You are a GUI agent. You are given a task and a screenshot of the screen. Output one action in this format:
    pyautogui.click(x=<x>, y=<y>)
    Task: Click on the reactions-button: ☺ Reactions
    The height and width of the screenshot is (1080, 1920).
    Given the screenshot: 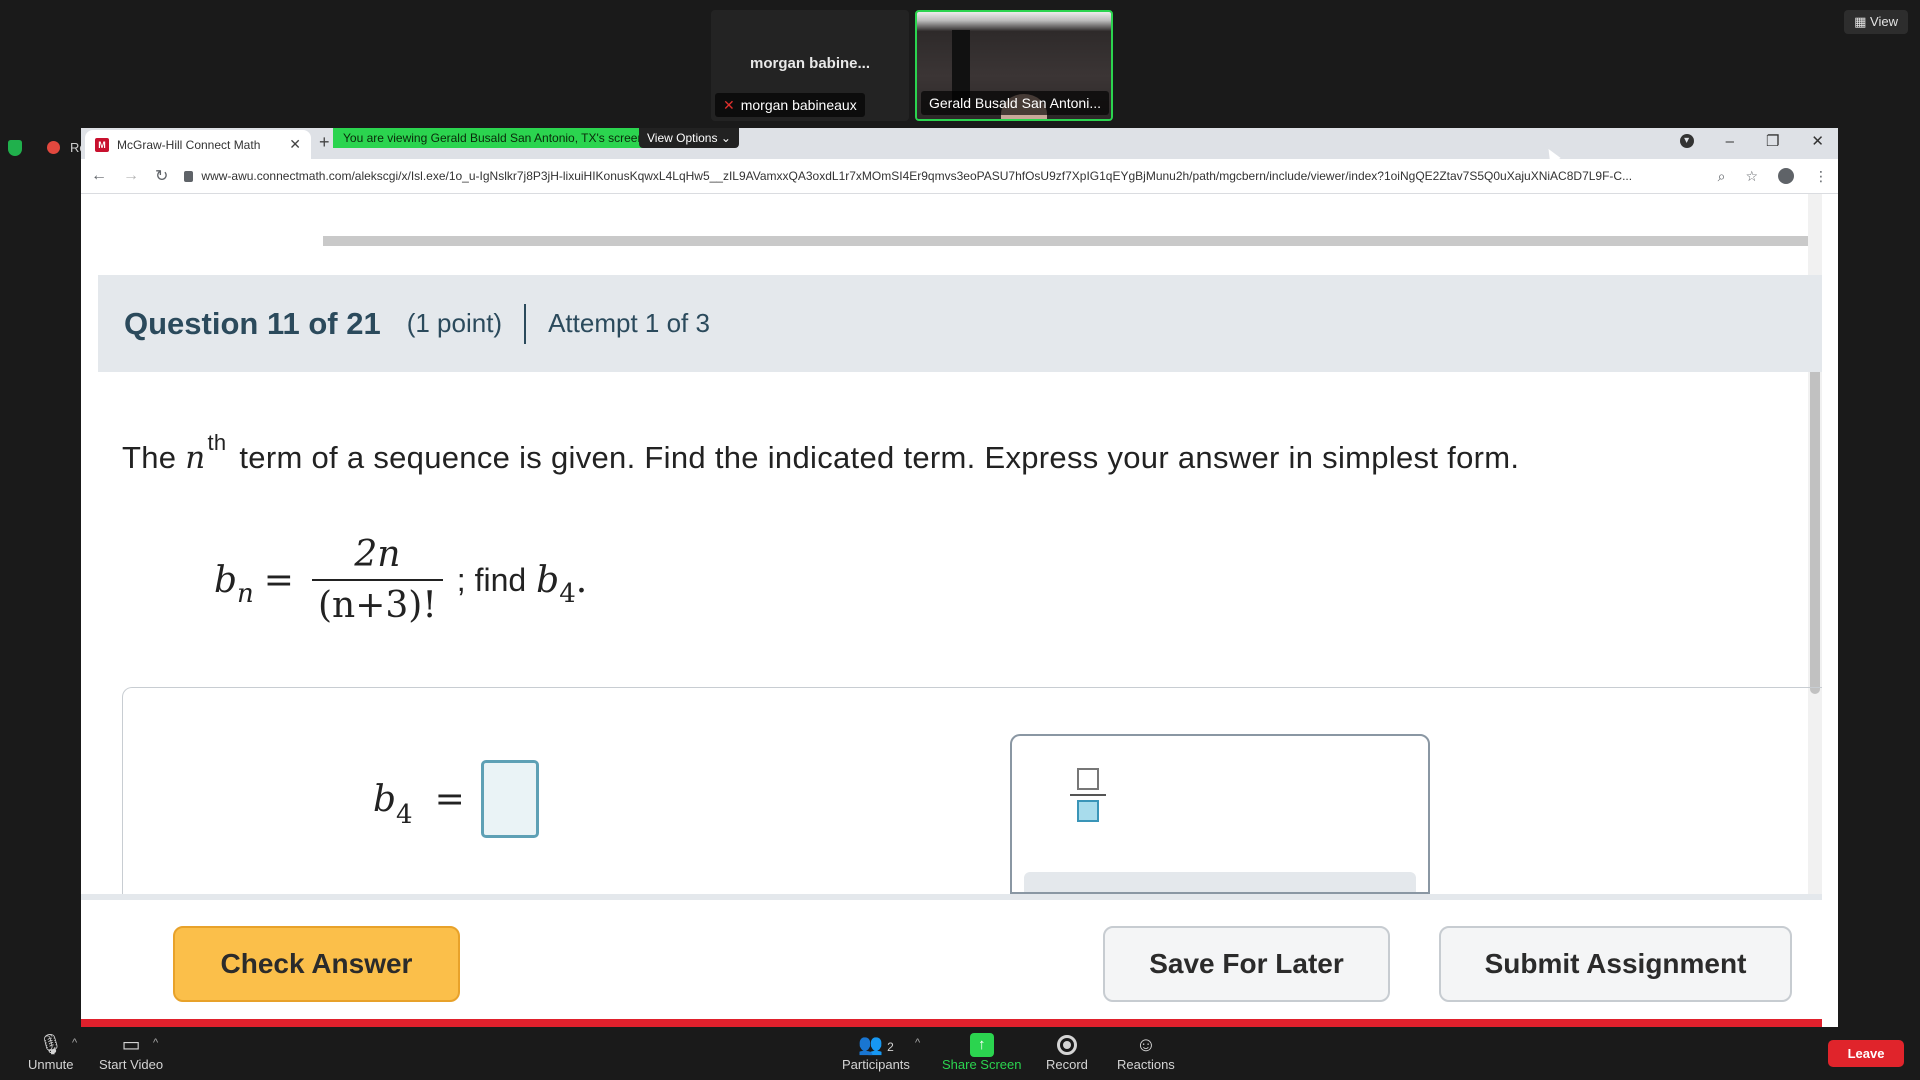 What is the action you would take?
    pyautogui.click(x=1146, y=1052)
    